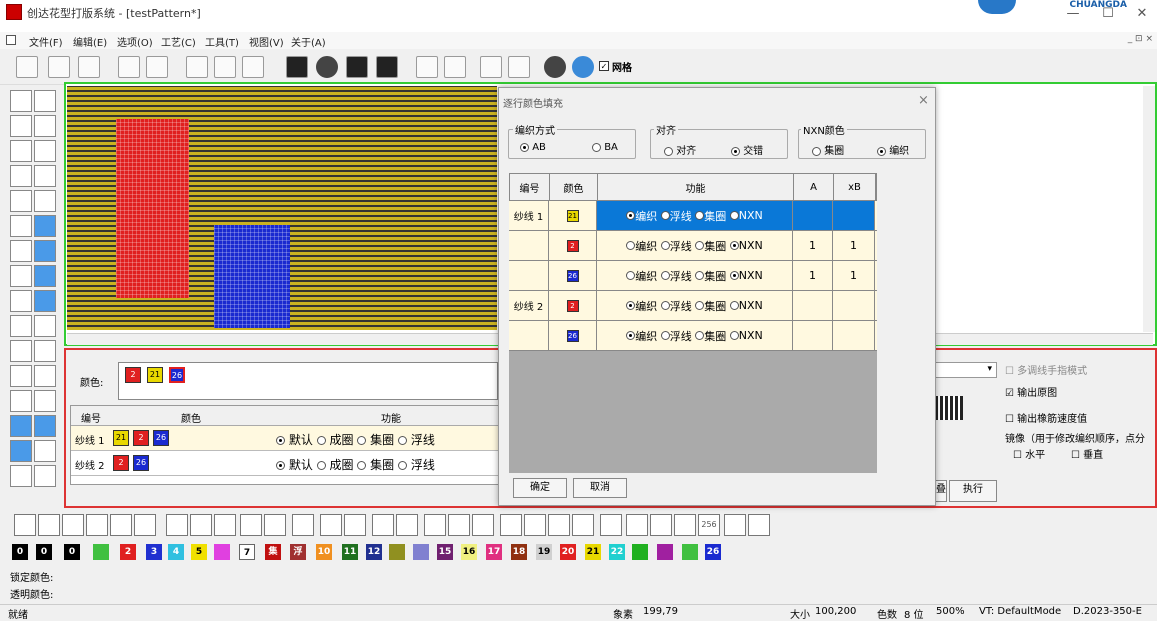  I want to click on table-row: 纱线 2 2 26 默认 成圈 集圈 浮线, so click(285, 463).